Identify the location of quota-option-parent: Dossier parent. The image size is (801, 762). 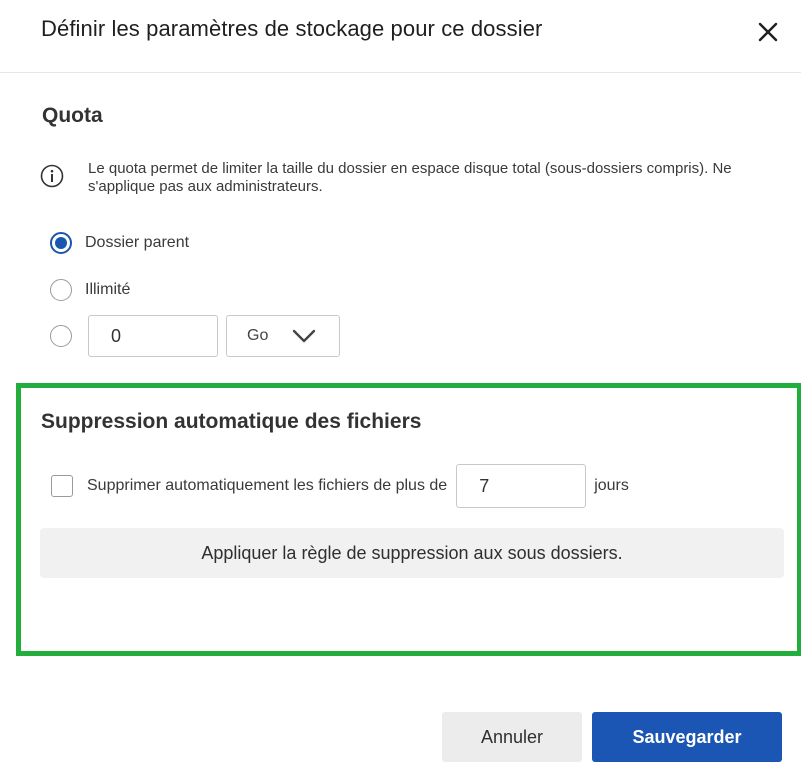
(119, 243).